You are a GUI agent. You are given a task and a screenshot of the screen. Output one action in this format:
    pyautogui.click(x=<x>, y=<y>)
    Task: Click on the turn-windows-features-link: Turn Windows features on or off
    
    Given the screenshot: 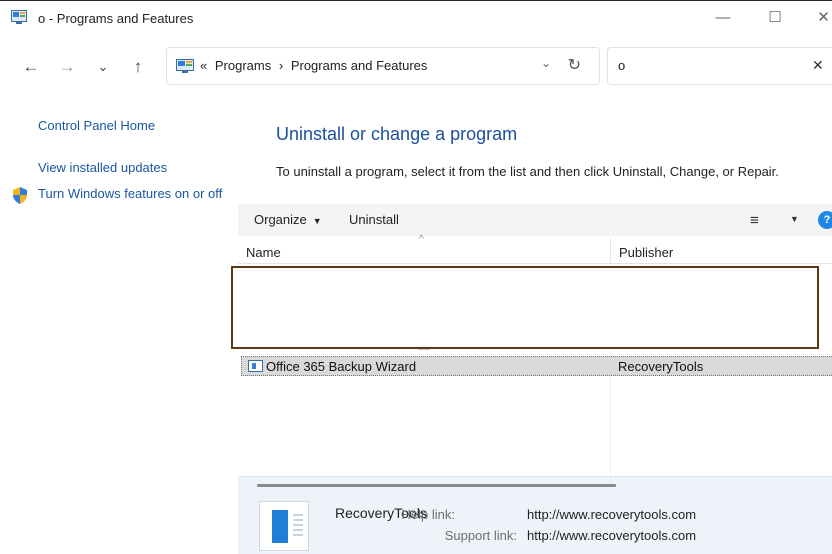 What is the action you would take?
    pyautogui.click(x=133, y=194)
    